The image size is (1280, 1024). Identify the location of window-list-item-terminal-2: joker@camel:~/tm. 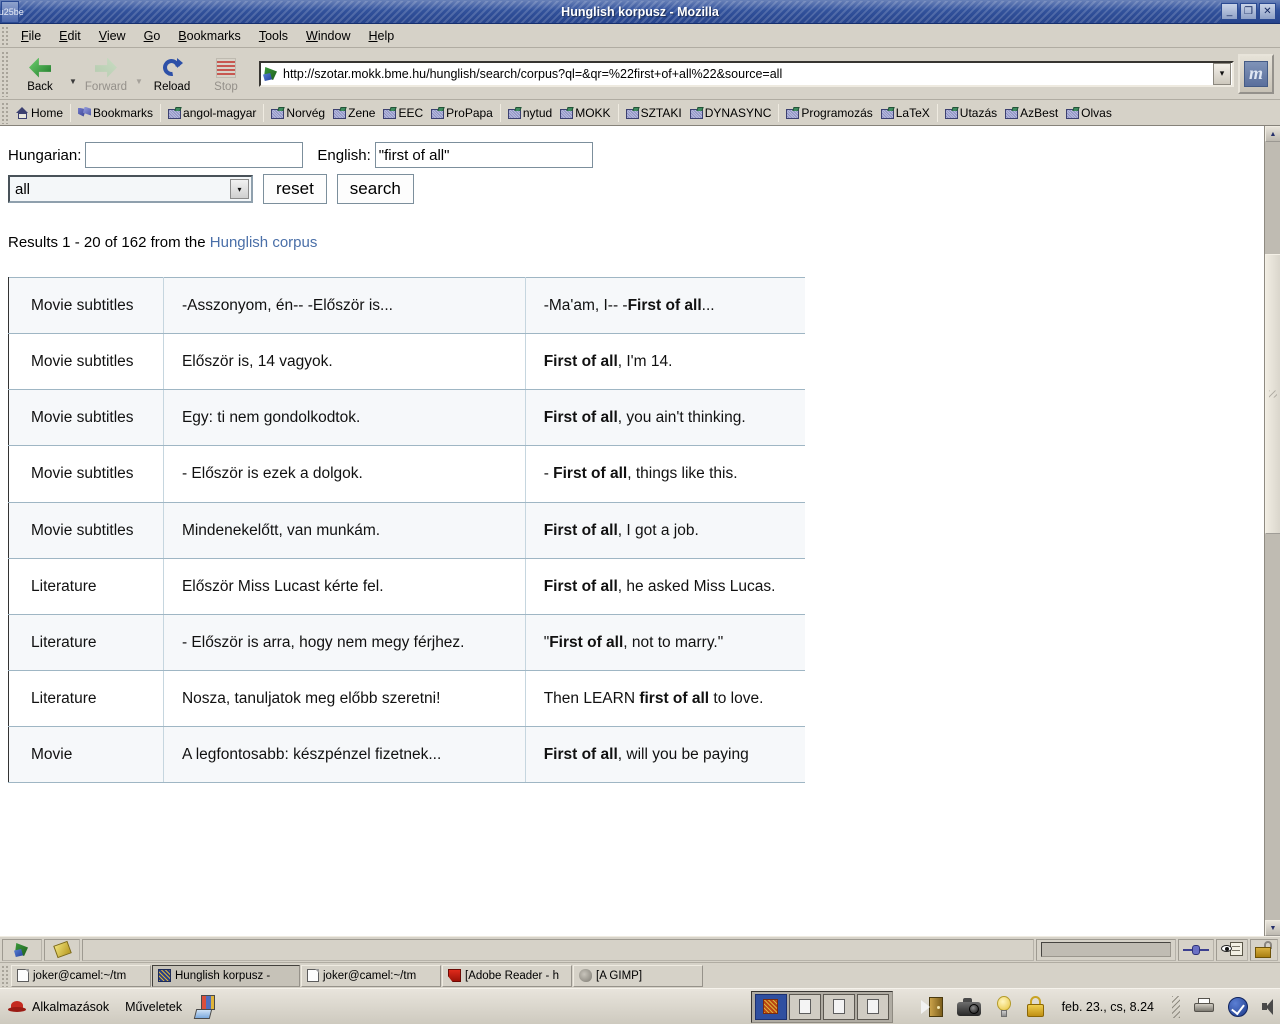
(371, 975).